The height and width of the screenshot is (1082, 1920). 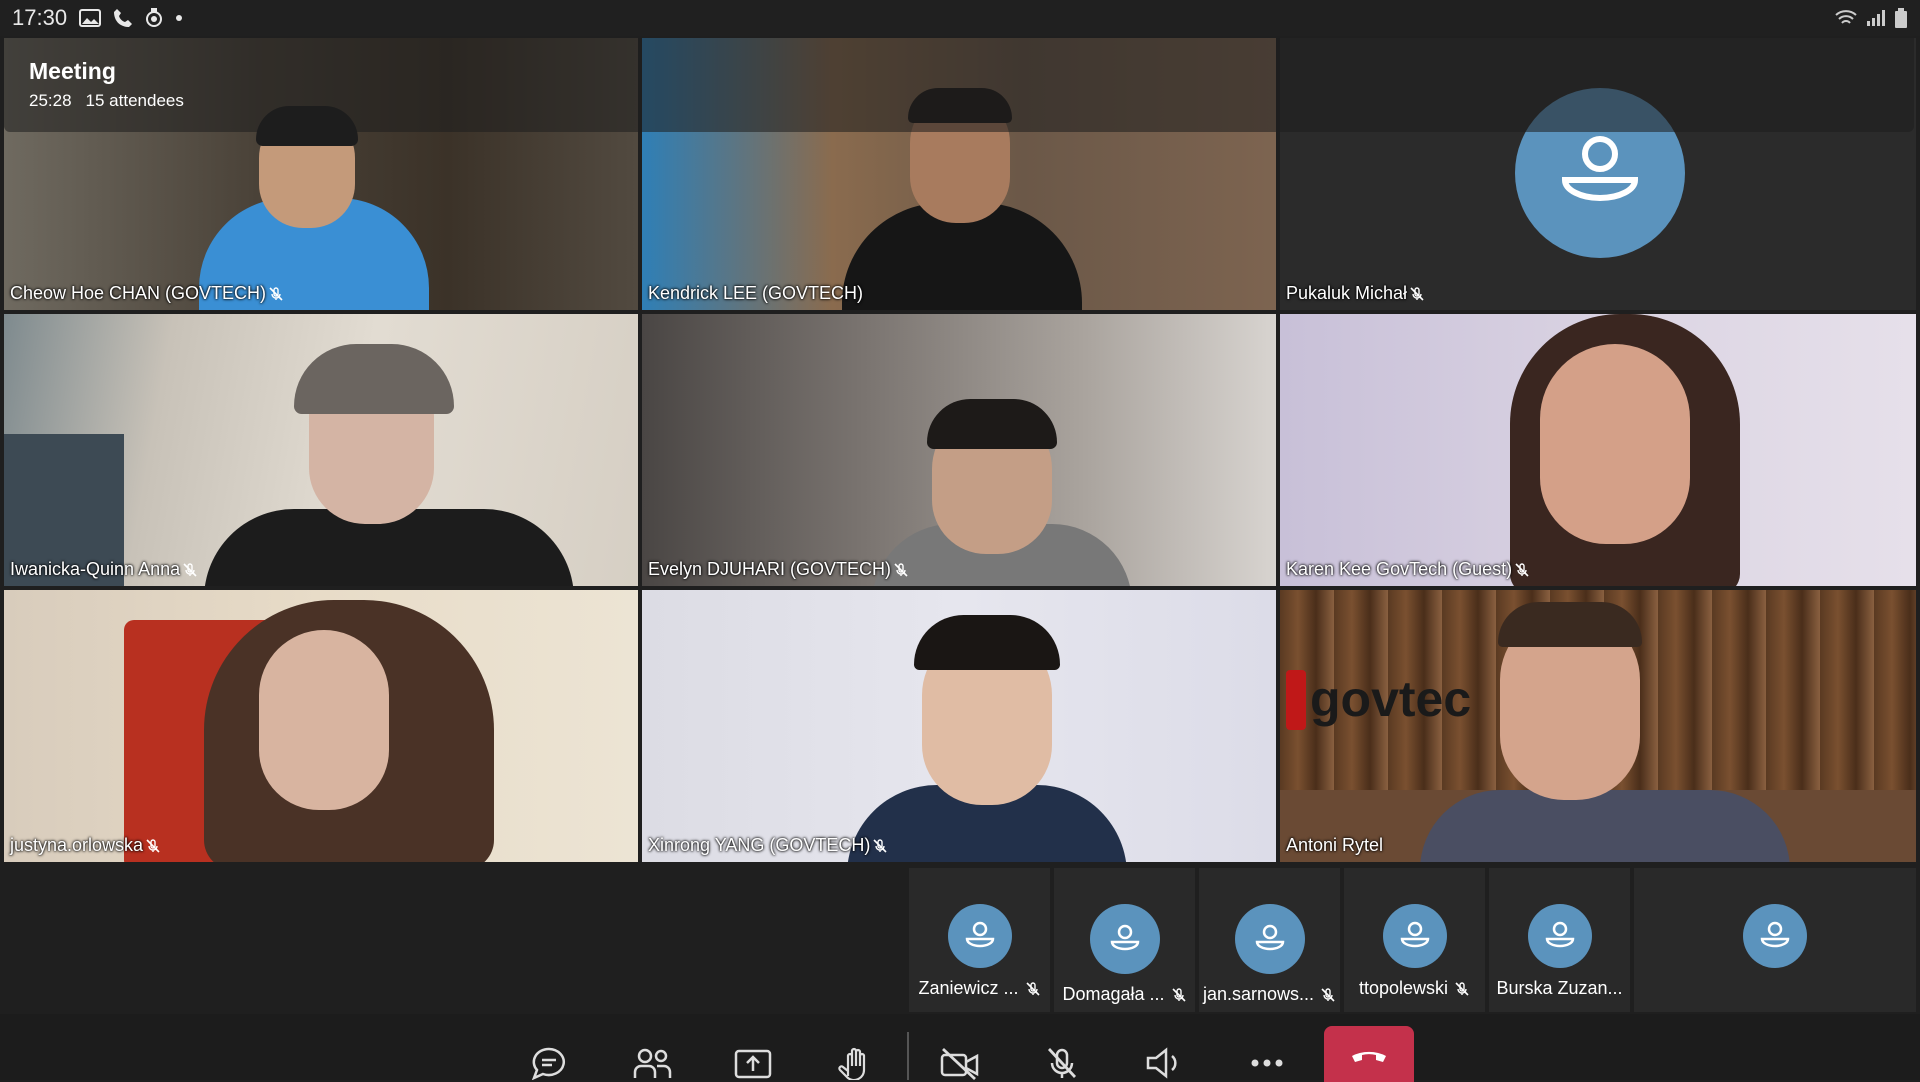 I want to click on location-icon, so click(x=154, y=17).